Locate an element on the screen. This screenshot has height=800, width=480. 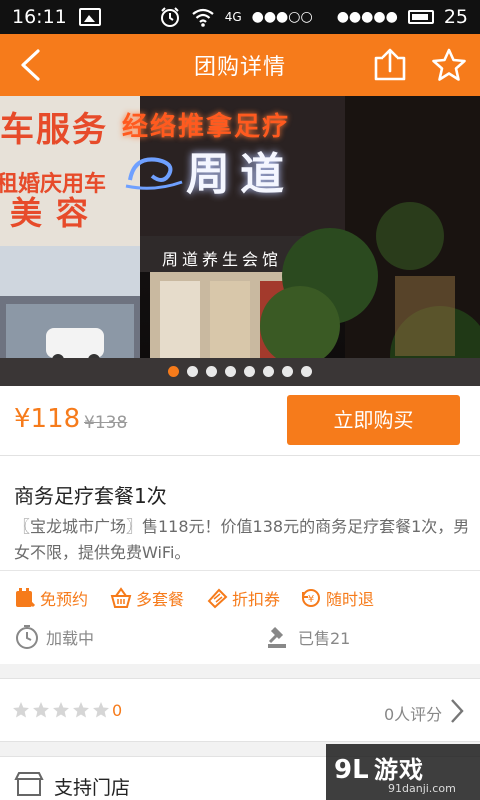
status-right: 4G ●●●○○ ●●●●● 25 is located at coordinates (313, 17).